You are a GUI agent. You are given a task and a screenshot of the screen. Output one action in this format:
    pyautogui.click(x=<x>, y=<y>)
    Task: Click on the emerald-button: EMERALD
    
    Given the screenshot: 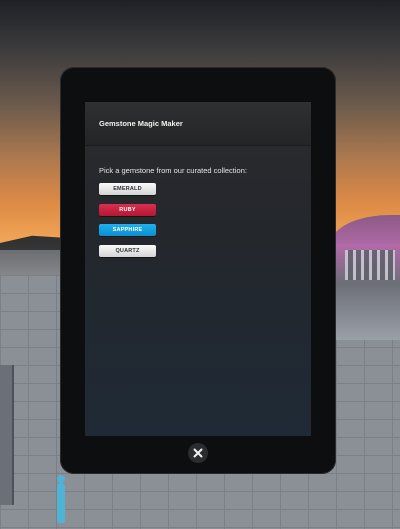 What is the action you would take?
    pyautogui.click(x=127, y=189)
    